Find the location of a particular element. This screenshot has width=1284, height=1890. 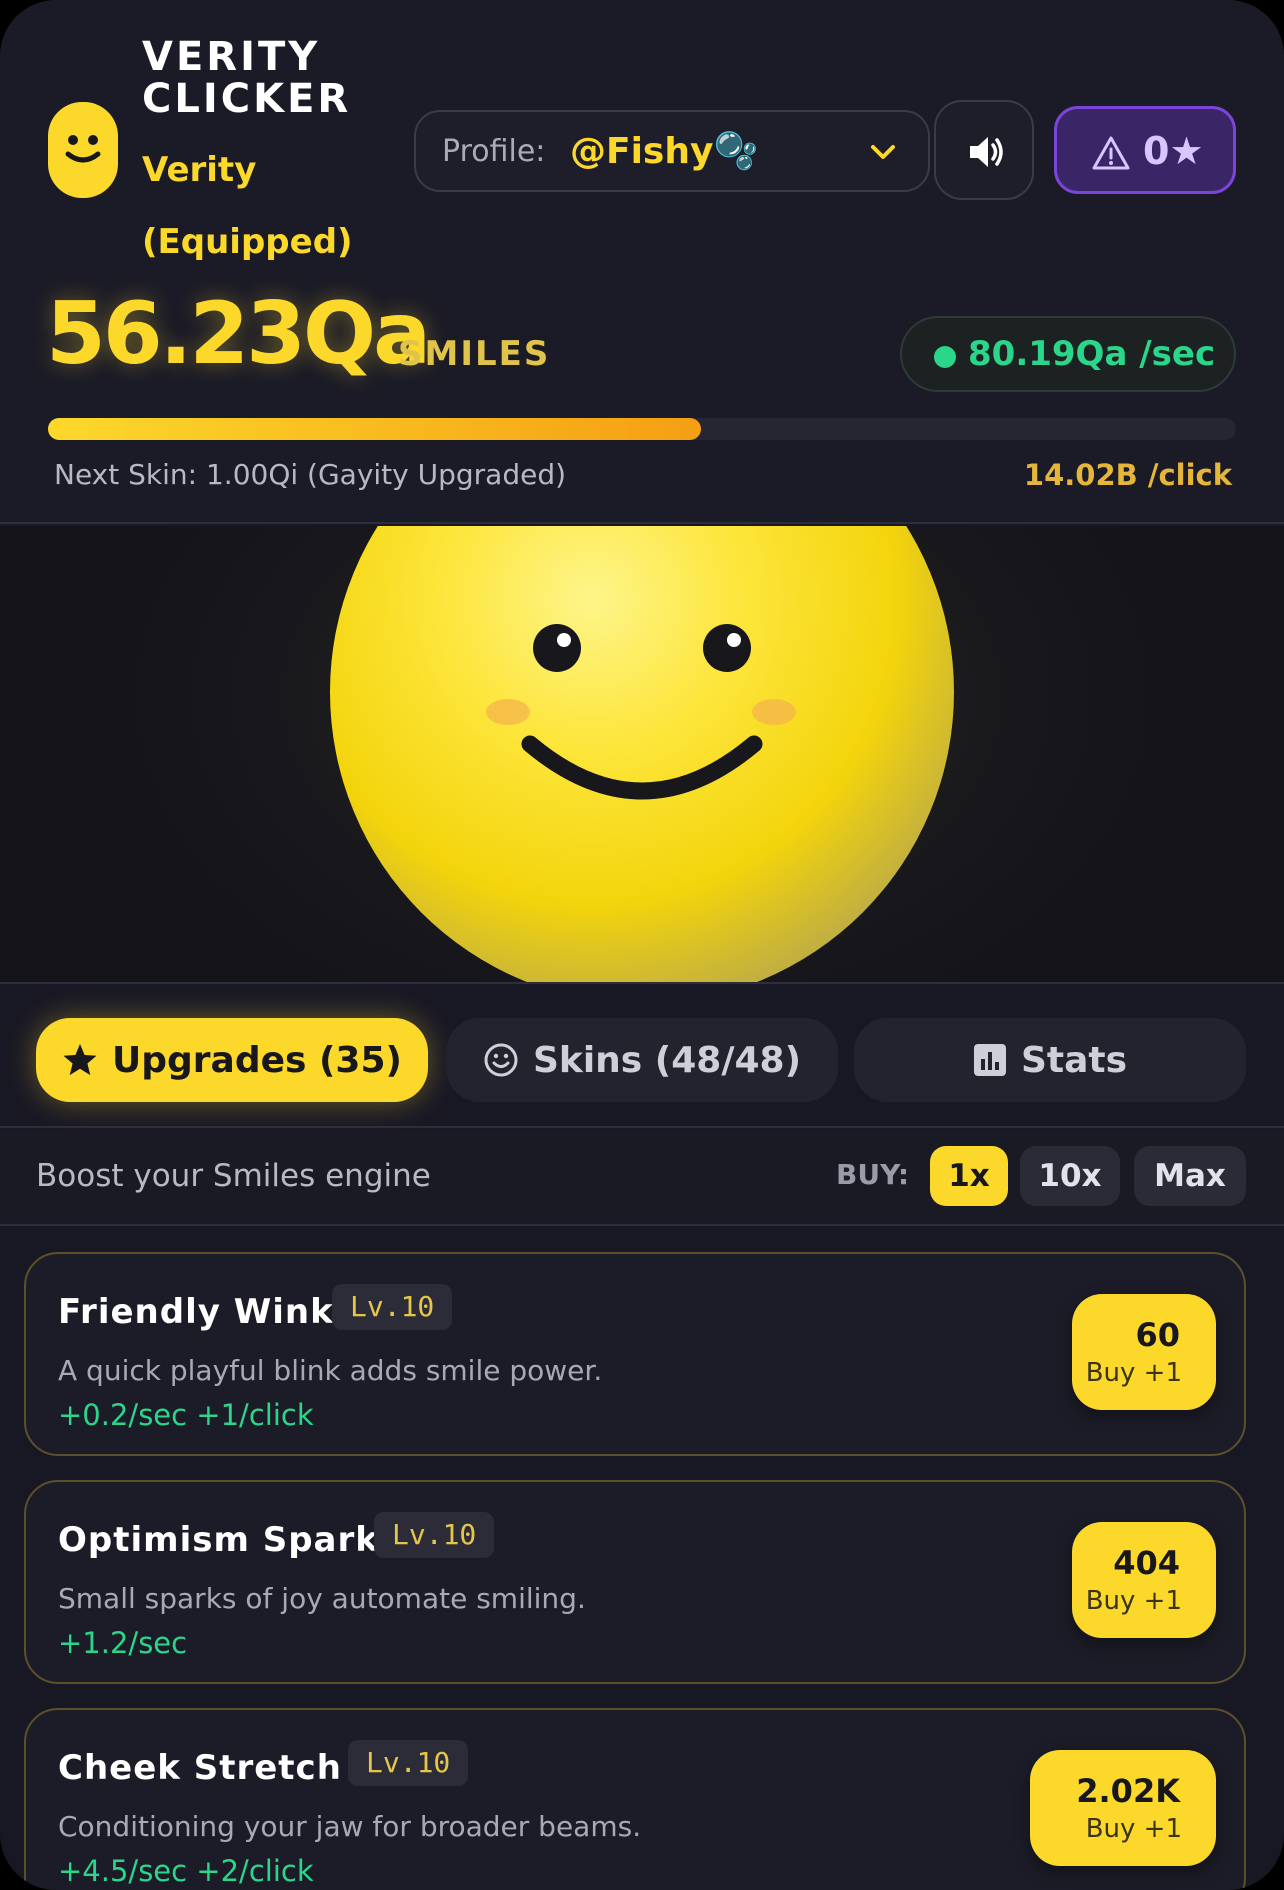

progress-fill is located at coordinates (375, 429).